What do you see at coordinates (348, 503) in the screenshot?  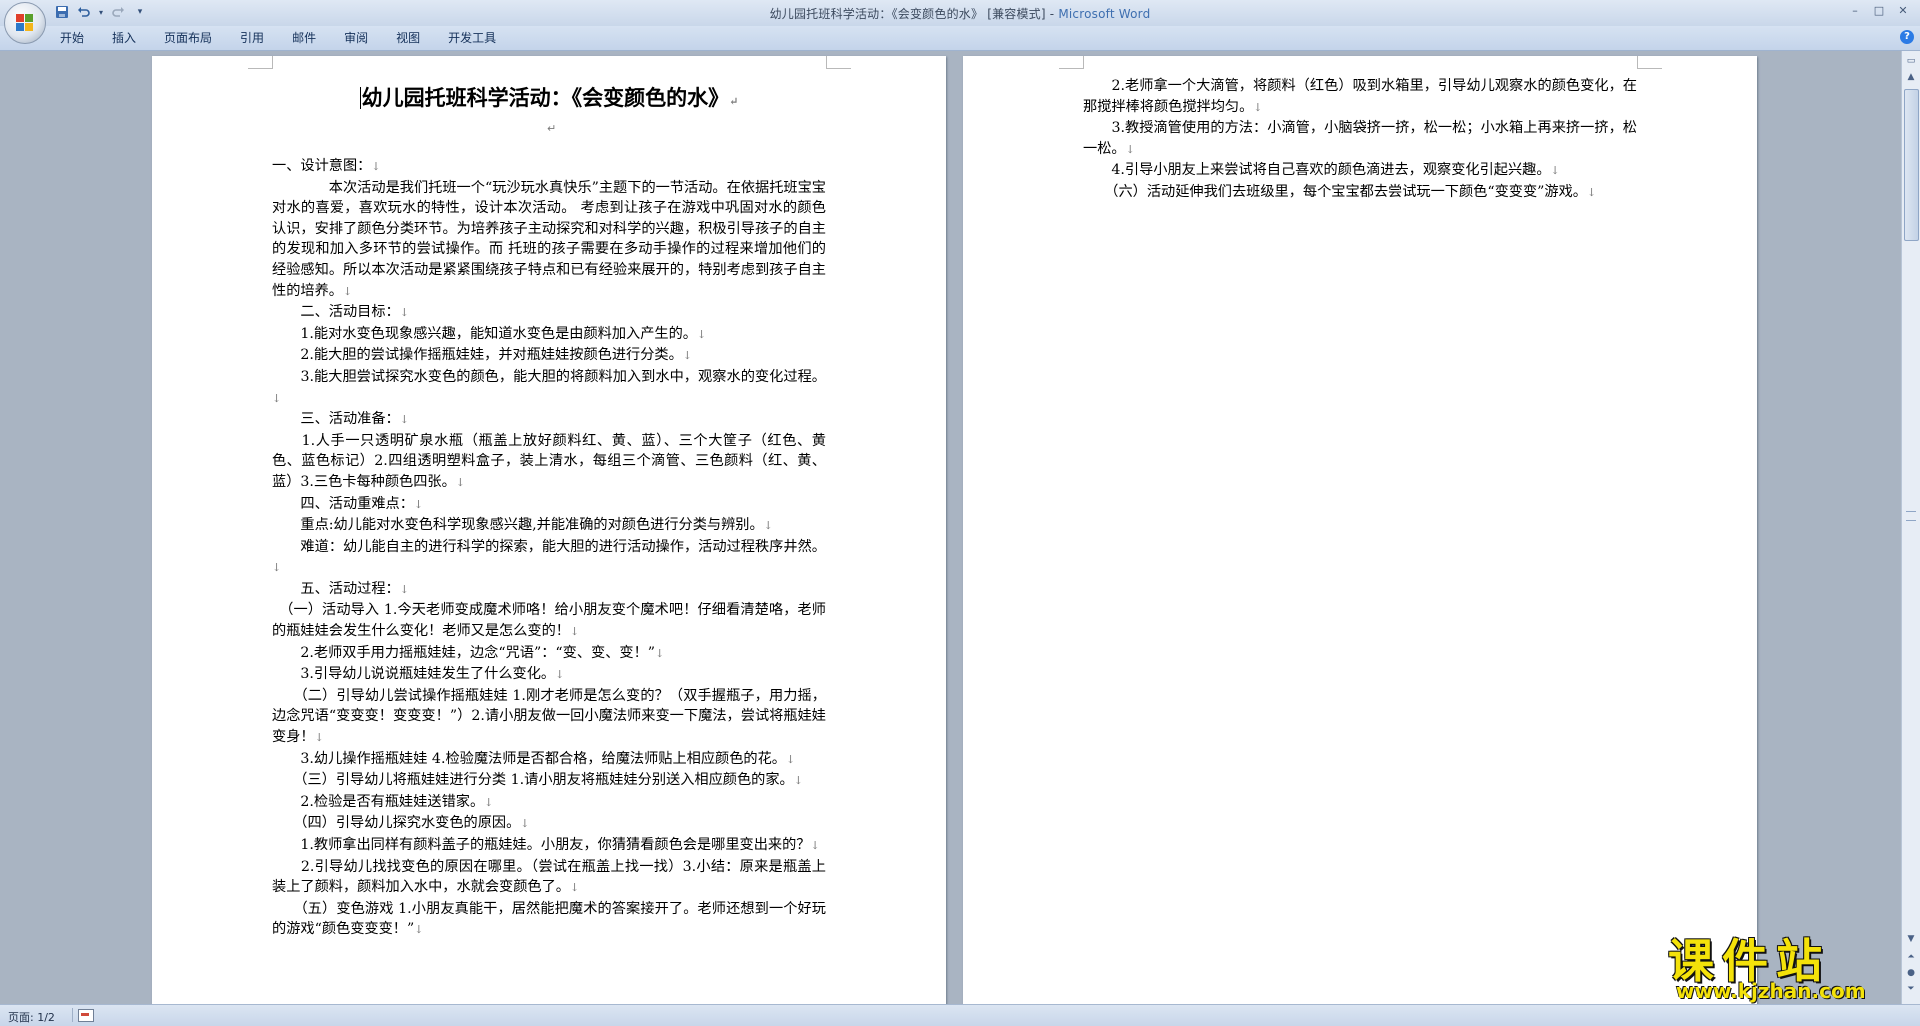 I see `document-paragraph: 四、活动重难点：↓` at bounding box center [348, 503].